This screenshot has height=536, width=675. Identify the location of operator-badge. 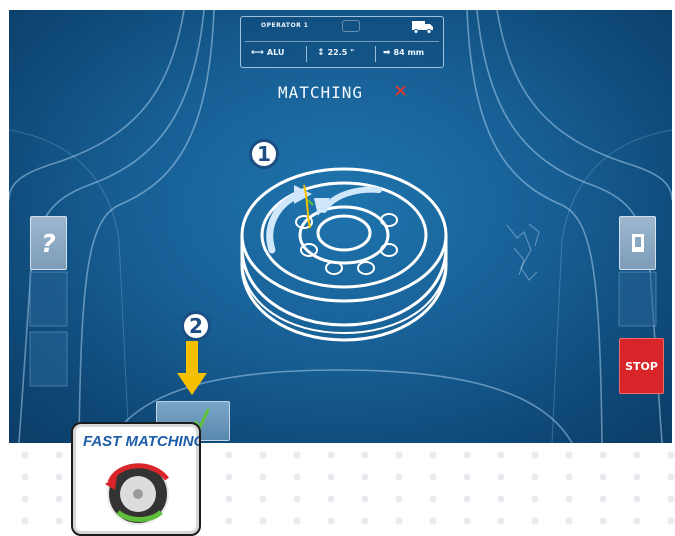
(351, 26).